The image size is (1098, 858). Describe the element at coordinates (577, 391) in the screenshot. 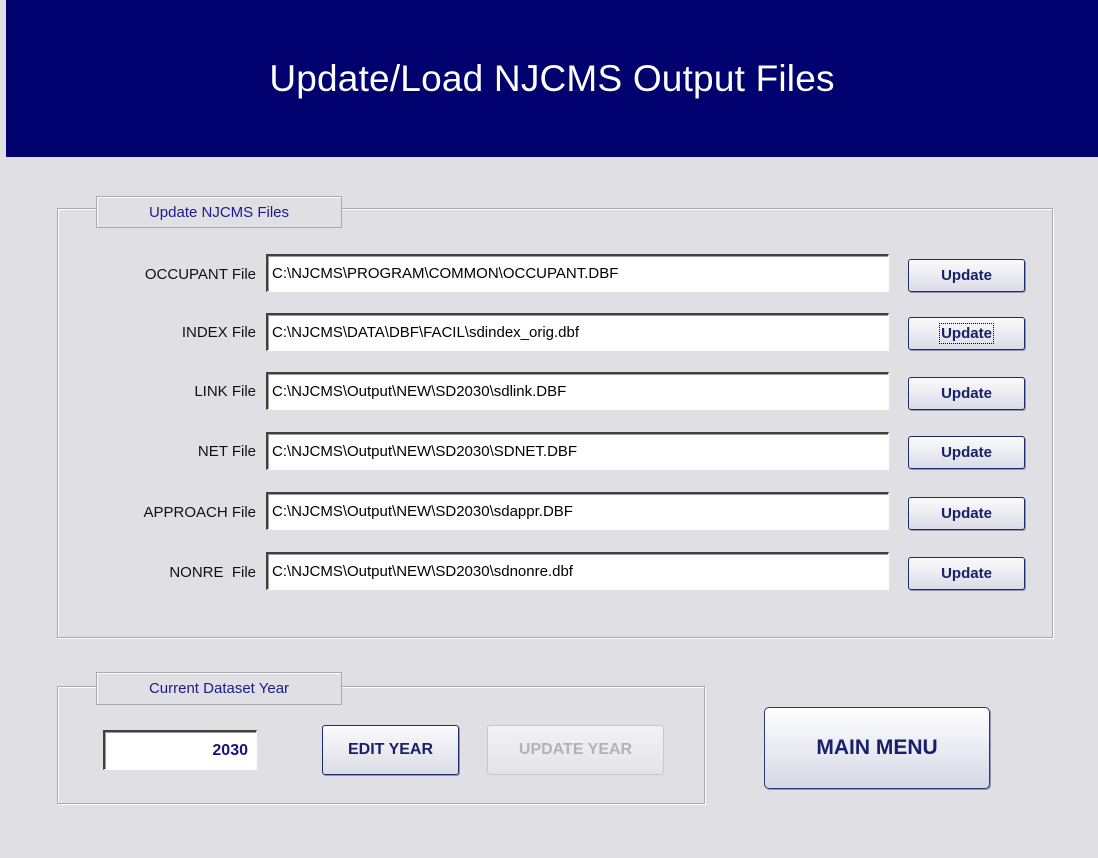

I see `link-file-input: C:\NJCMS\Output\NEW\SD2030\sdlink.DBF` at that location.